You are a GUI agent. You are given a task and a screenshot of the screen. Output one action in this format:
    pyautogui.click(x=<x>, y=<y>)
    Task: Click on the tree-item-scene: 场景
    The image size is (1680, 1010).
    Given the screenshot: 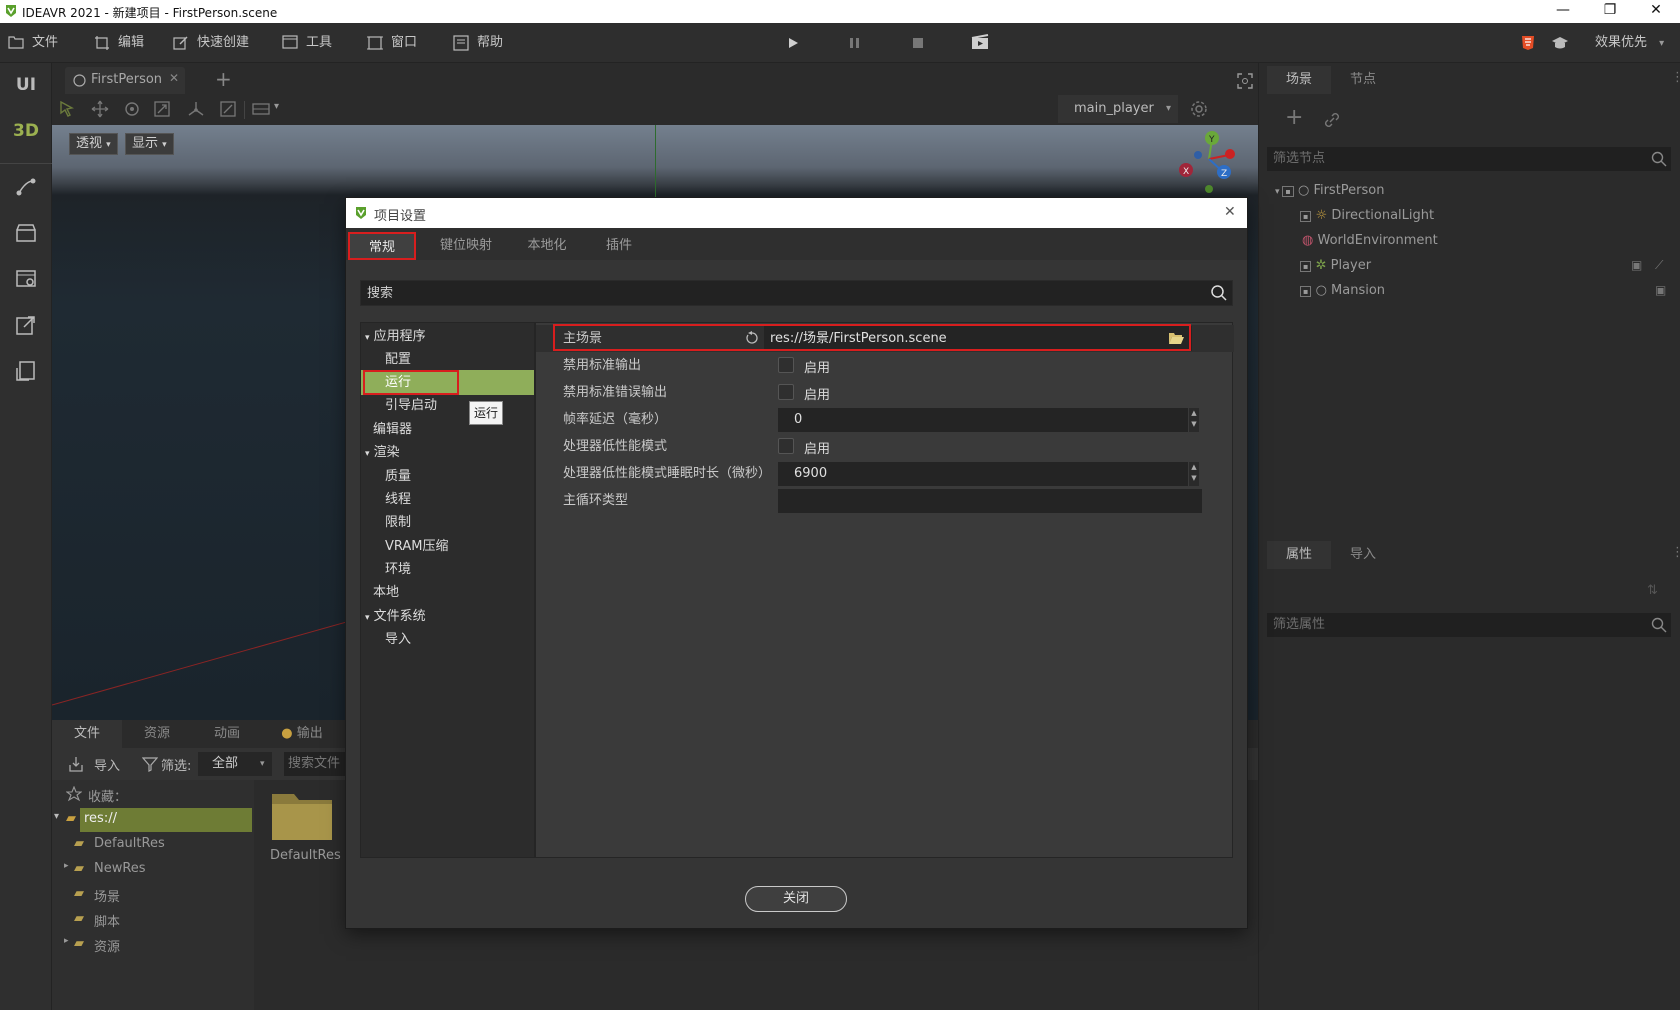 What is the action you would take?
    pyautogui.click(x=107, y=895)
    